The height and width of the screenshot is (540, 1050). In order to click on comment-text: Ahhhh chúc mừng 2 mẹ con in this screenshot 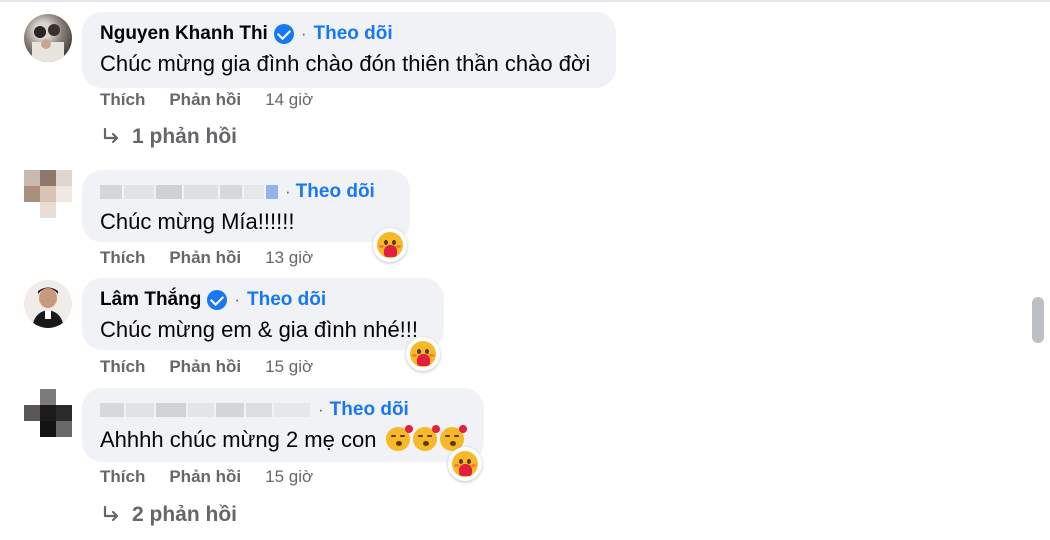, I will do `click(283, 440)`.